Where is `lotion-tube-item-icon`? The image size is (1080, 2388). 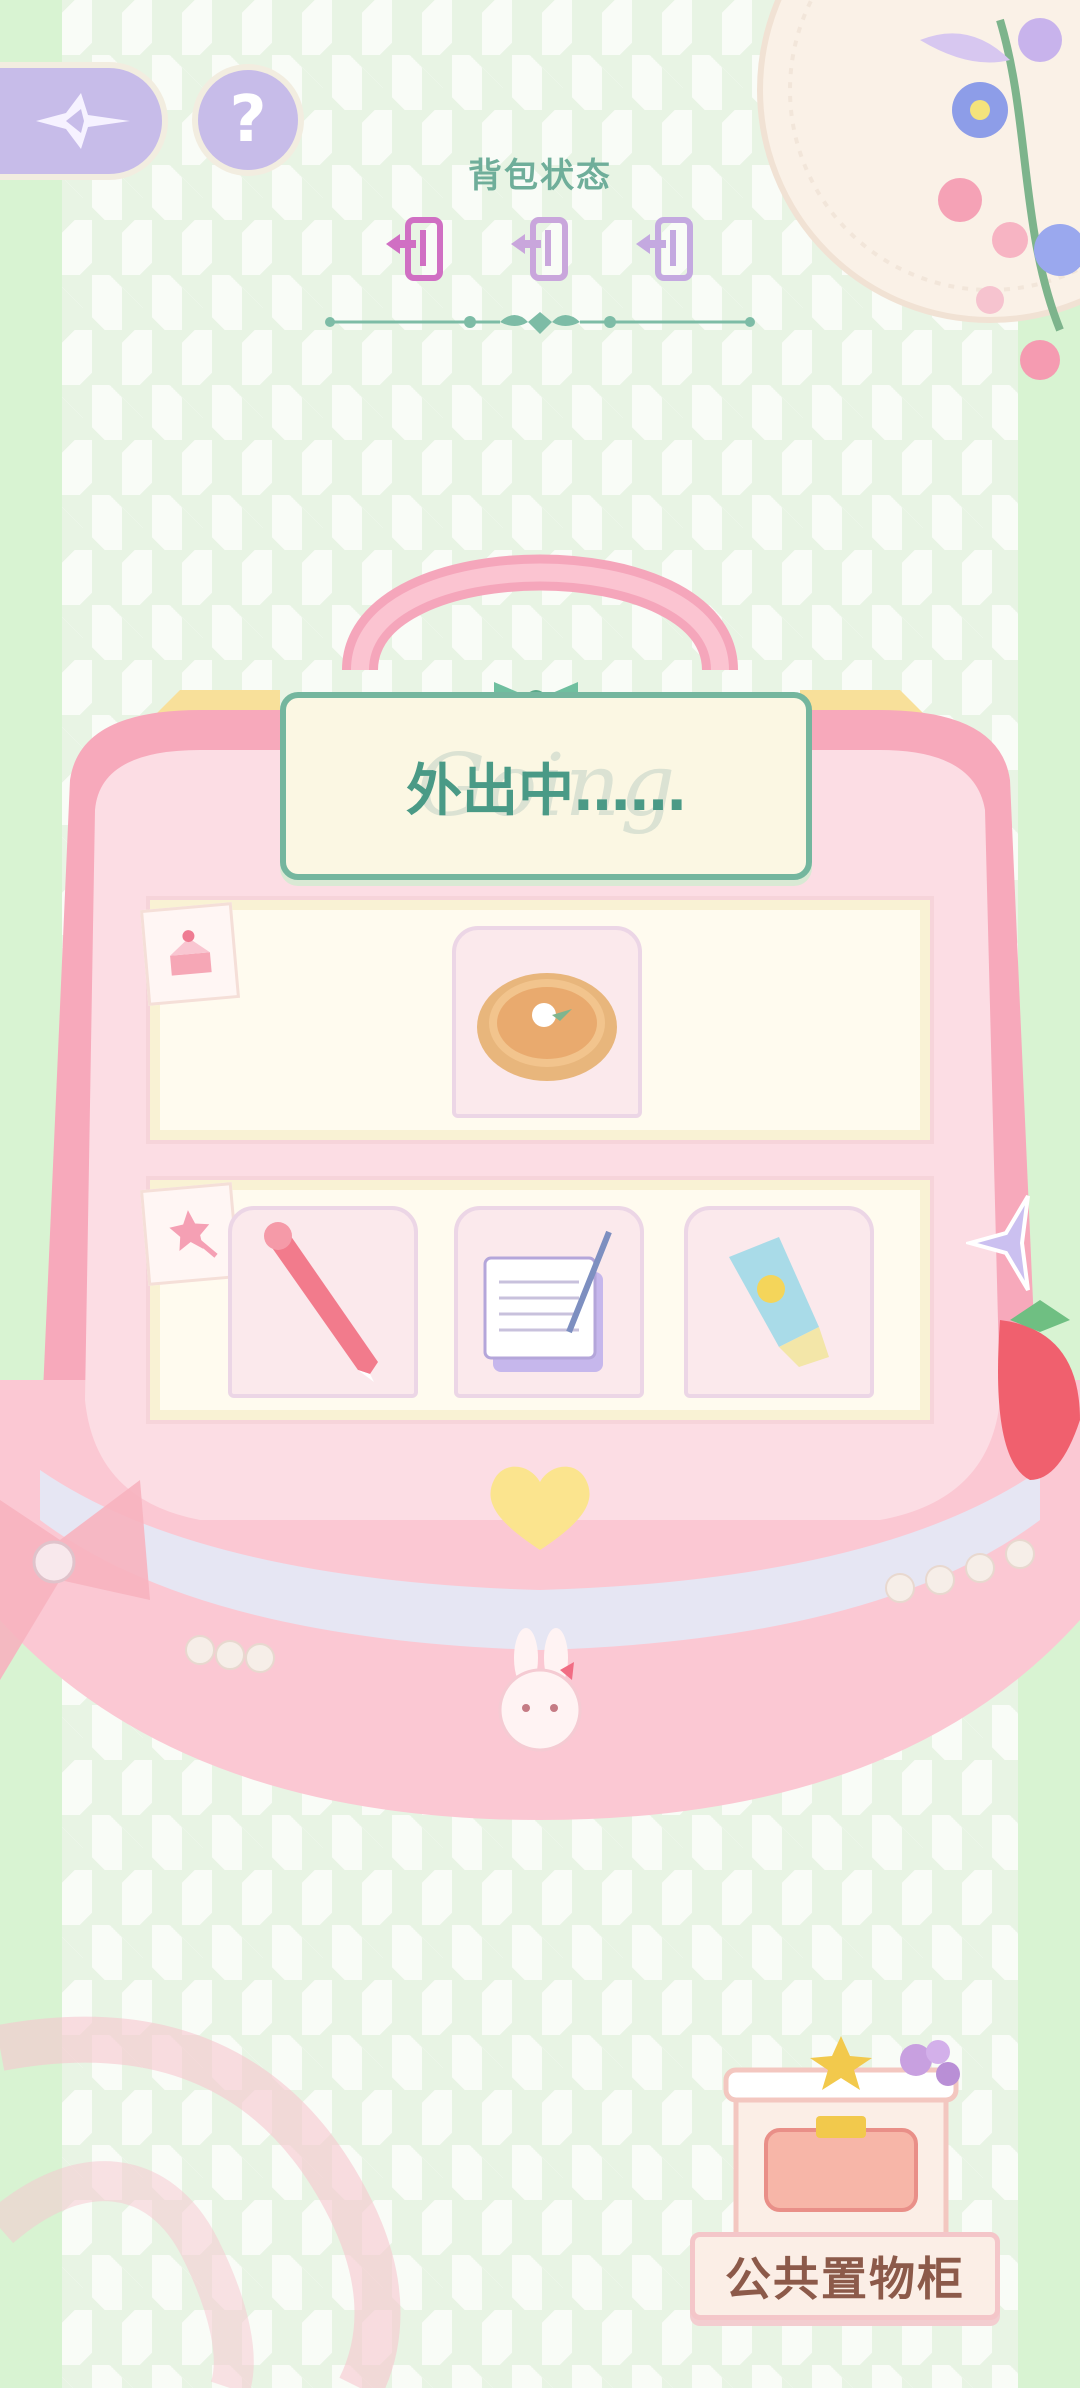
lotion-tube-item-icon is located at coordinates (779, 1302).